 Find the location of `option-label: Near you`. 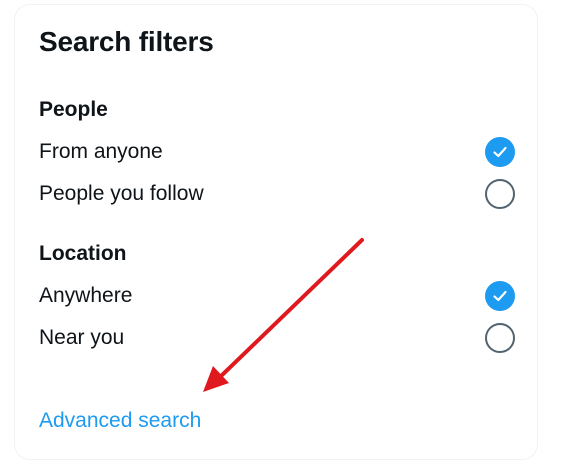

option-label: Near you is located at coordinates (82, 337).